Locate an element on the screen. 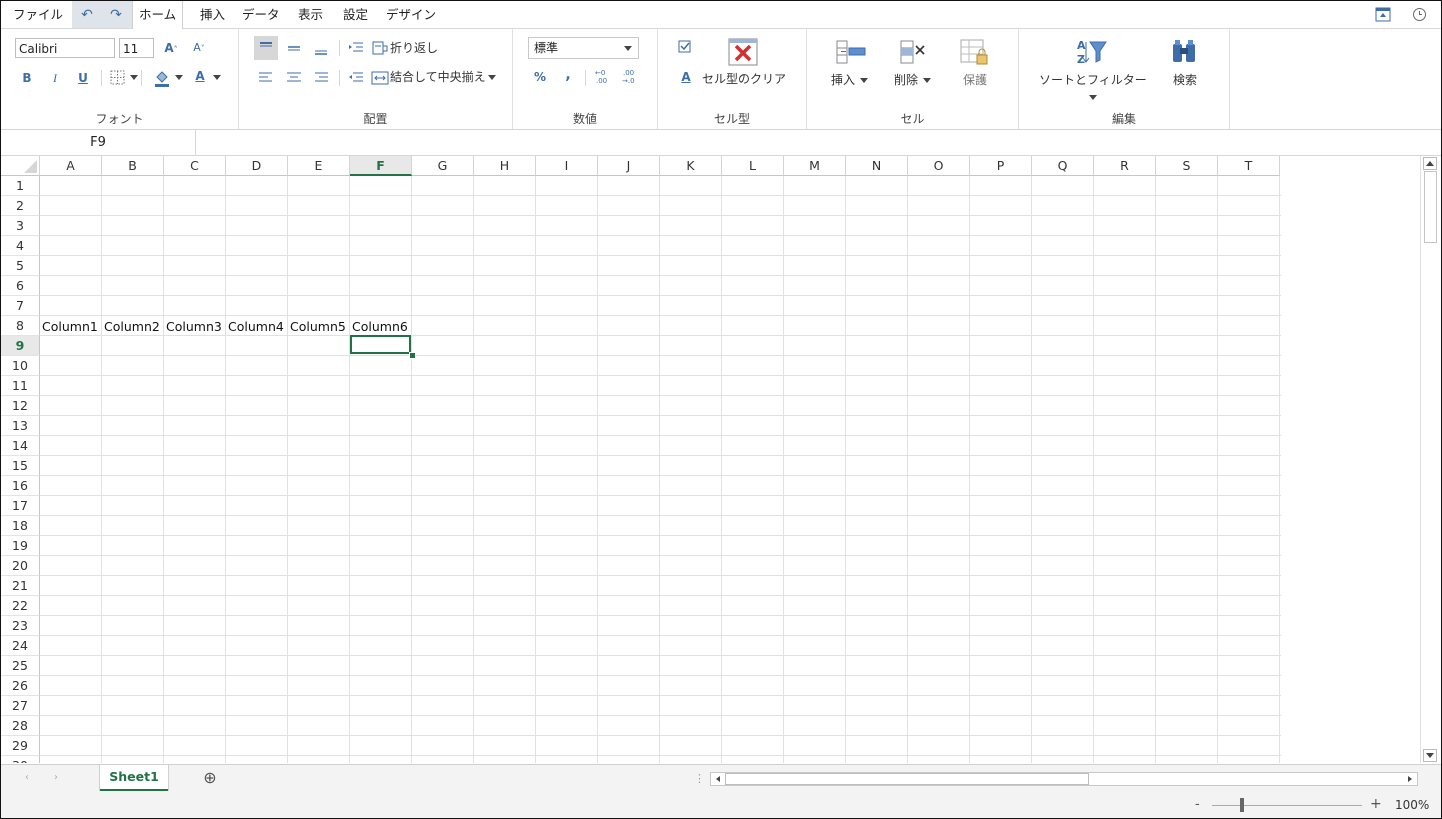 This screenshot has height=819, width=1442. find-button: 検索 is located at coordinates (1185, 80).